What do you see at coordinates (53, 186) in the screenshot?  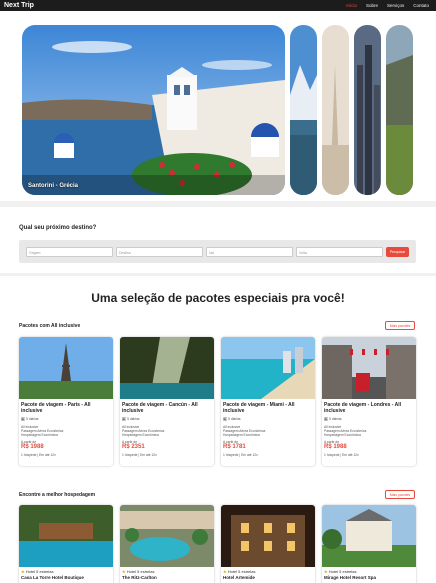 I see `carousel-caption: Santorini - Grécia` at bounding box center [53, 186].